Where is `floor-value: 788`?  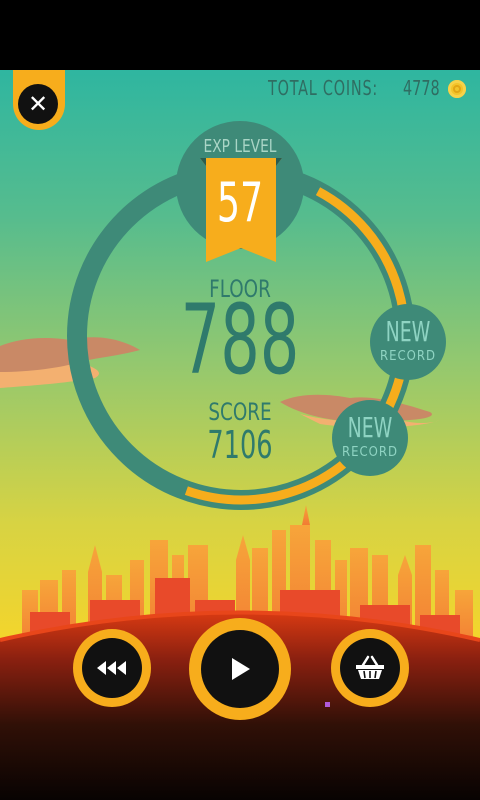 floor-value: 788 is located at coordinates (240, 340).